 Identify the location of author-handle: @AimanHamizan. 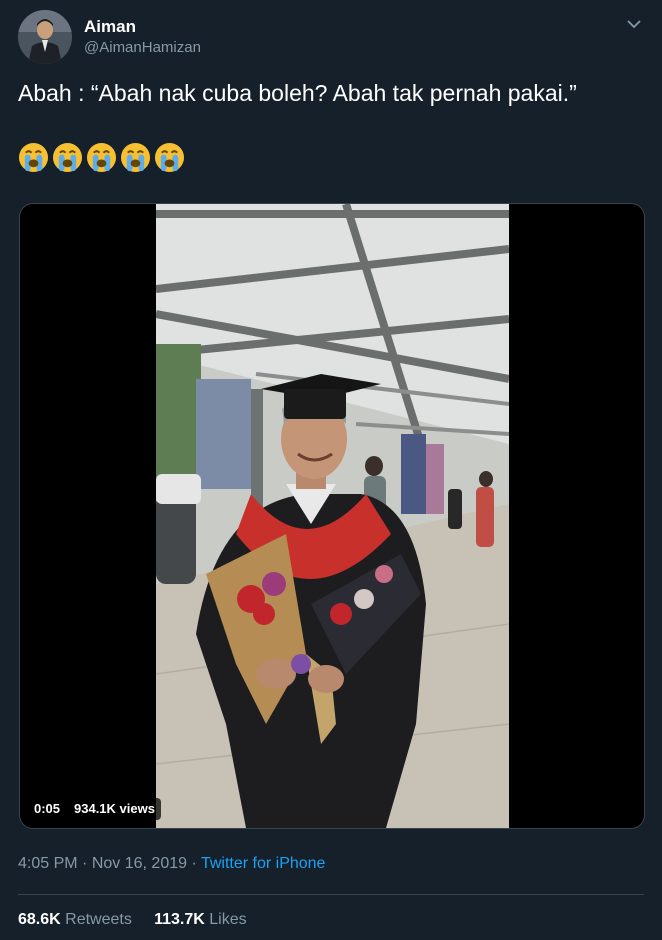
(142, 47).